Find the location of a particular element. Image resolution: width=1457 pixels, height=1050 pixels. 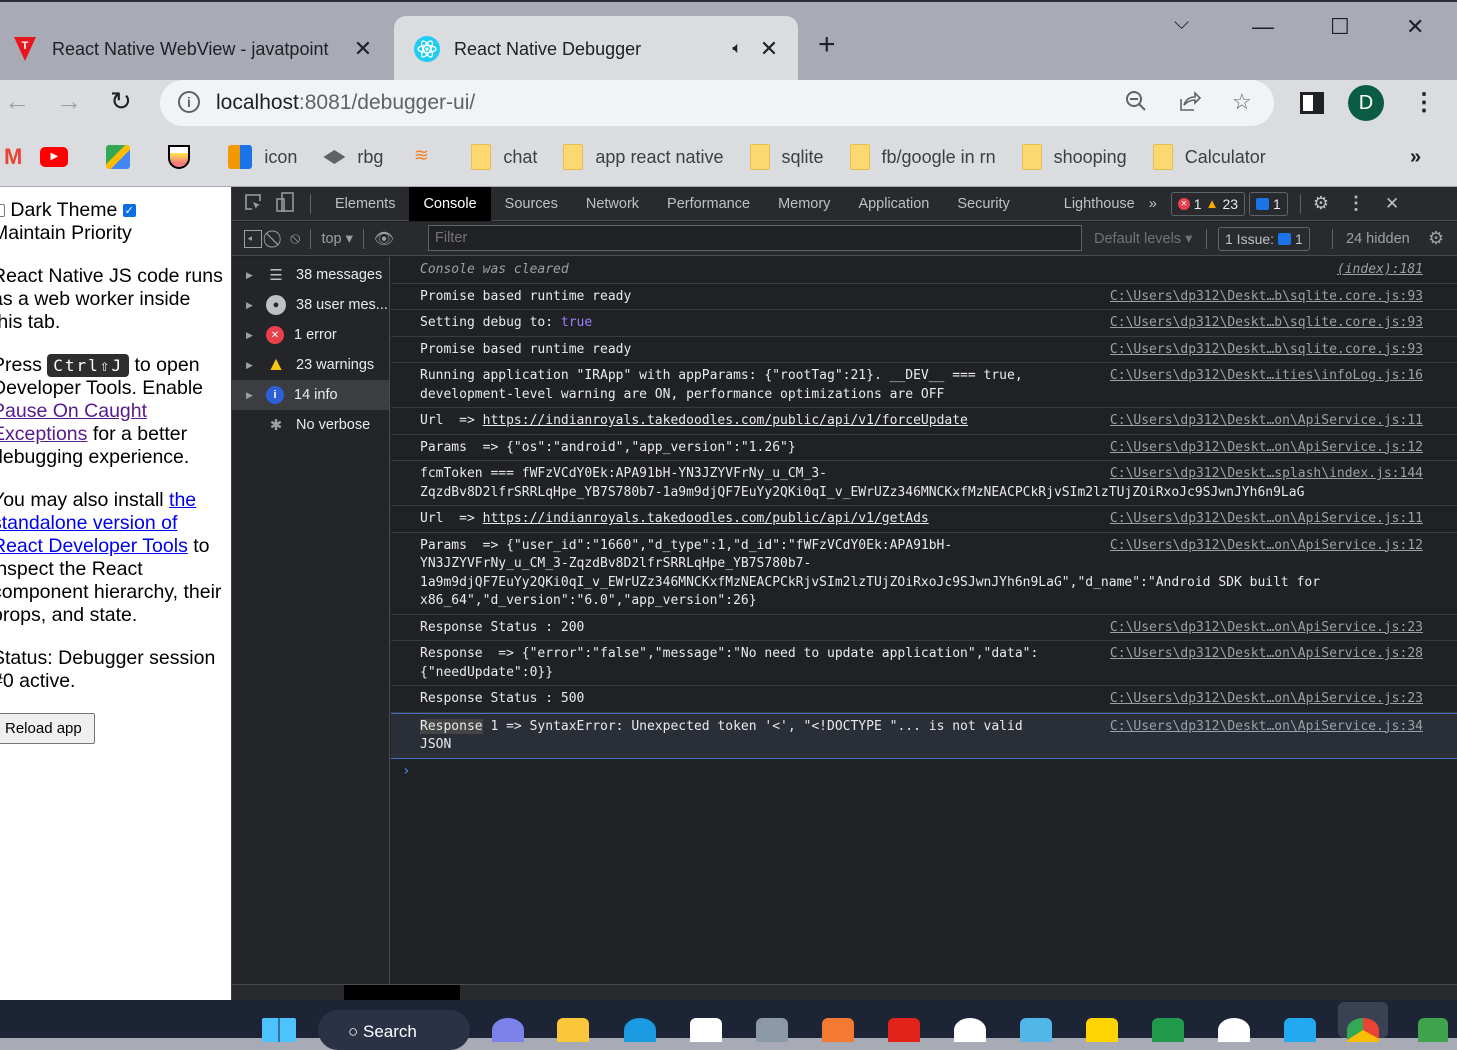

devtools-tab-network: Network is located at coordinates (612, 204).